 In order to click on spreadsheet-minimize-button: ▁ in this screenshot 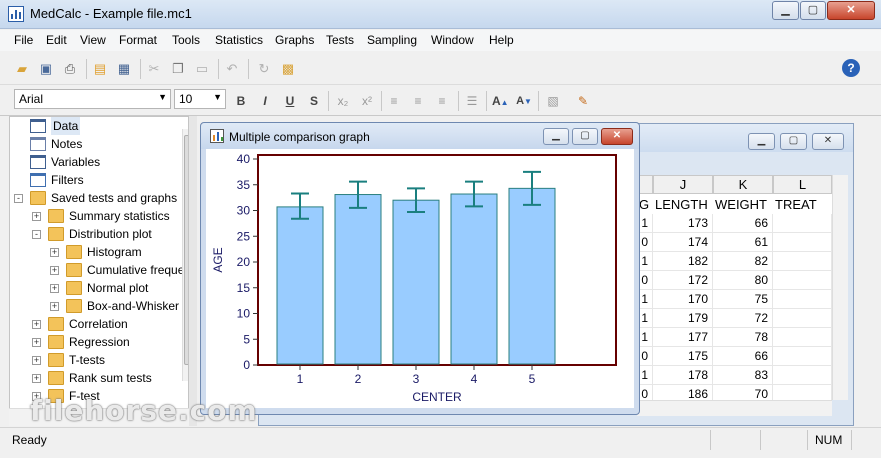, I will do `click(761, 141)`.